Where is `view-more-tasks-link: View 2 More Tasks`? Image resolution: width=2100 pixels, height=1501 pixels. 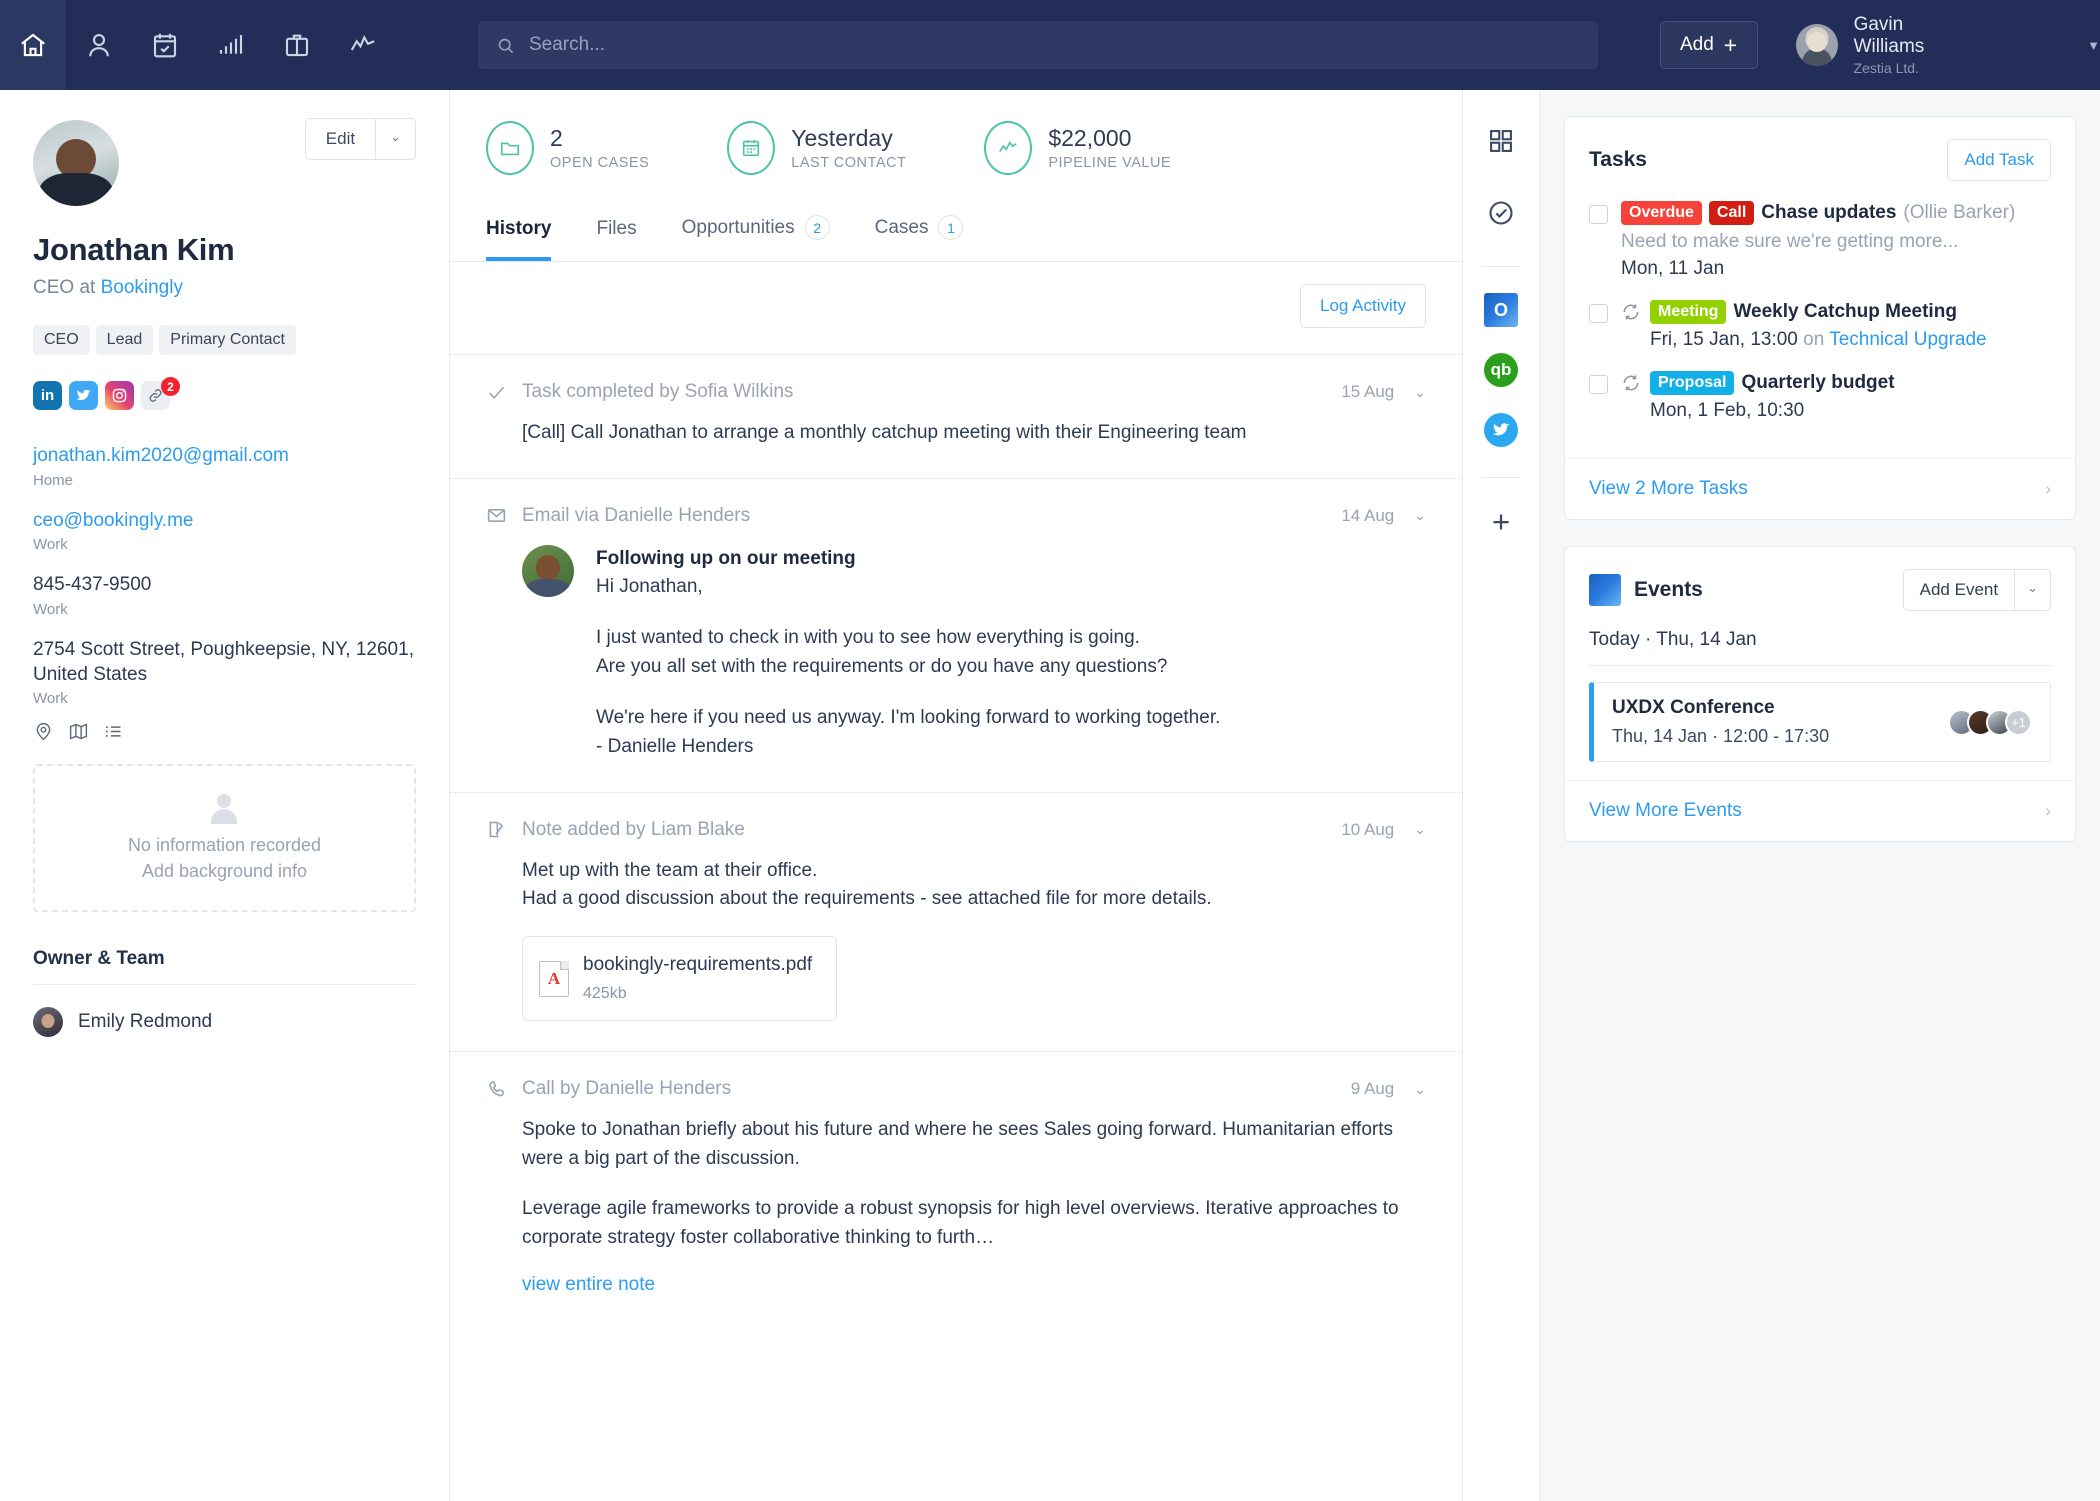
view-more-tasks-link: View 2 More Tasks is located at coordinates (1817, 489).